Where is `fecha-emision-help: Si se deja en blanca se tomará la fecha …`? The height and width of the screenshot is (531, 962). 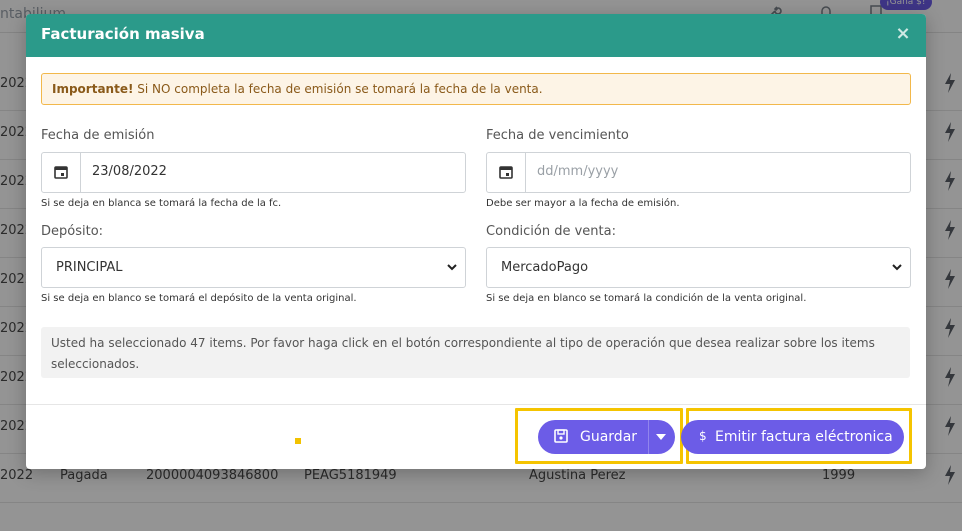
fecha-emision-help: Si se deja en blanca se tomará la fecha … is located at coordinates (161, 203).